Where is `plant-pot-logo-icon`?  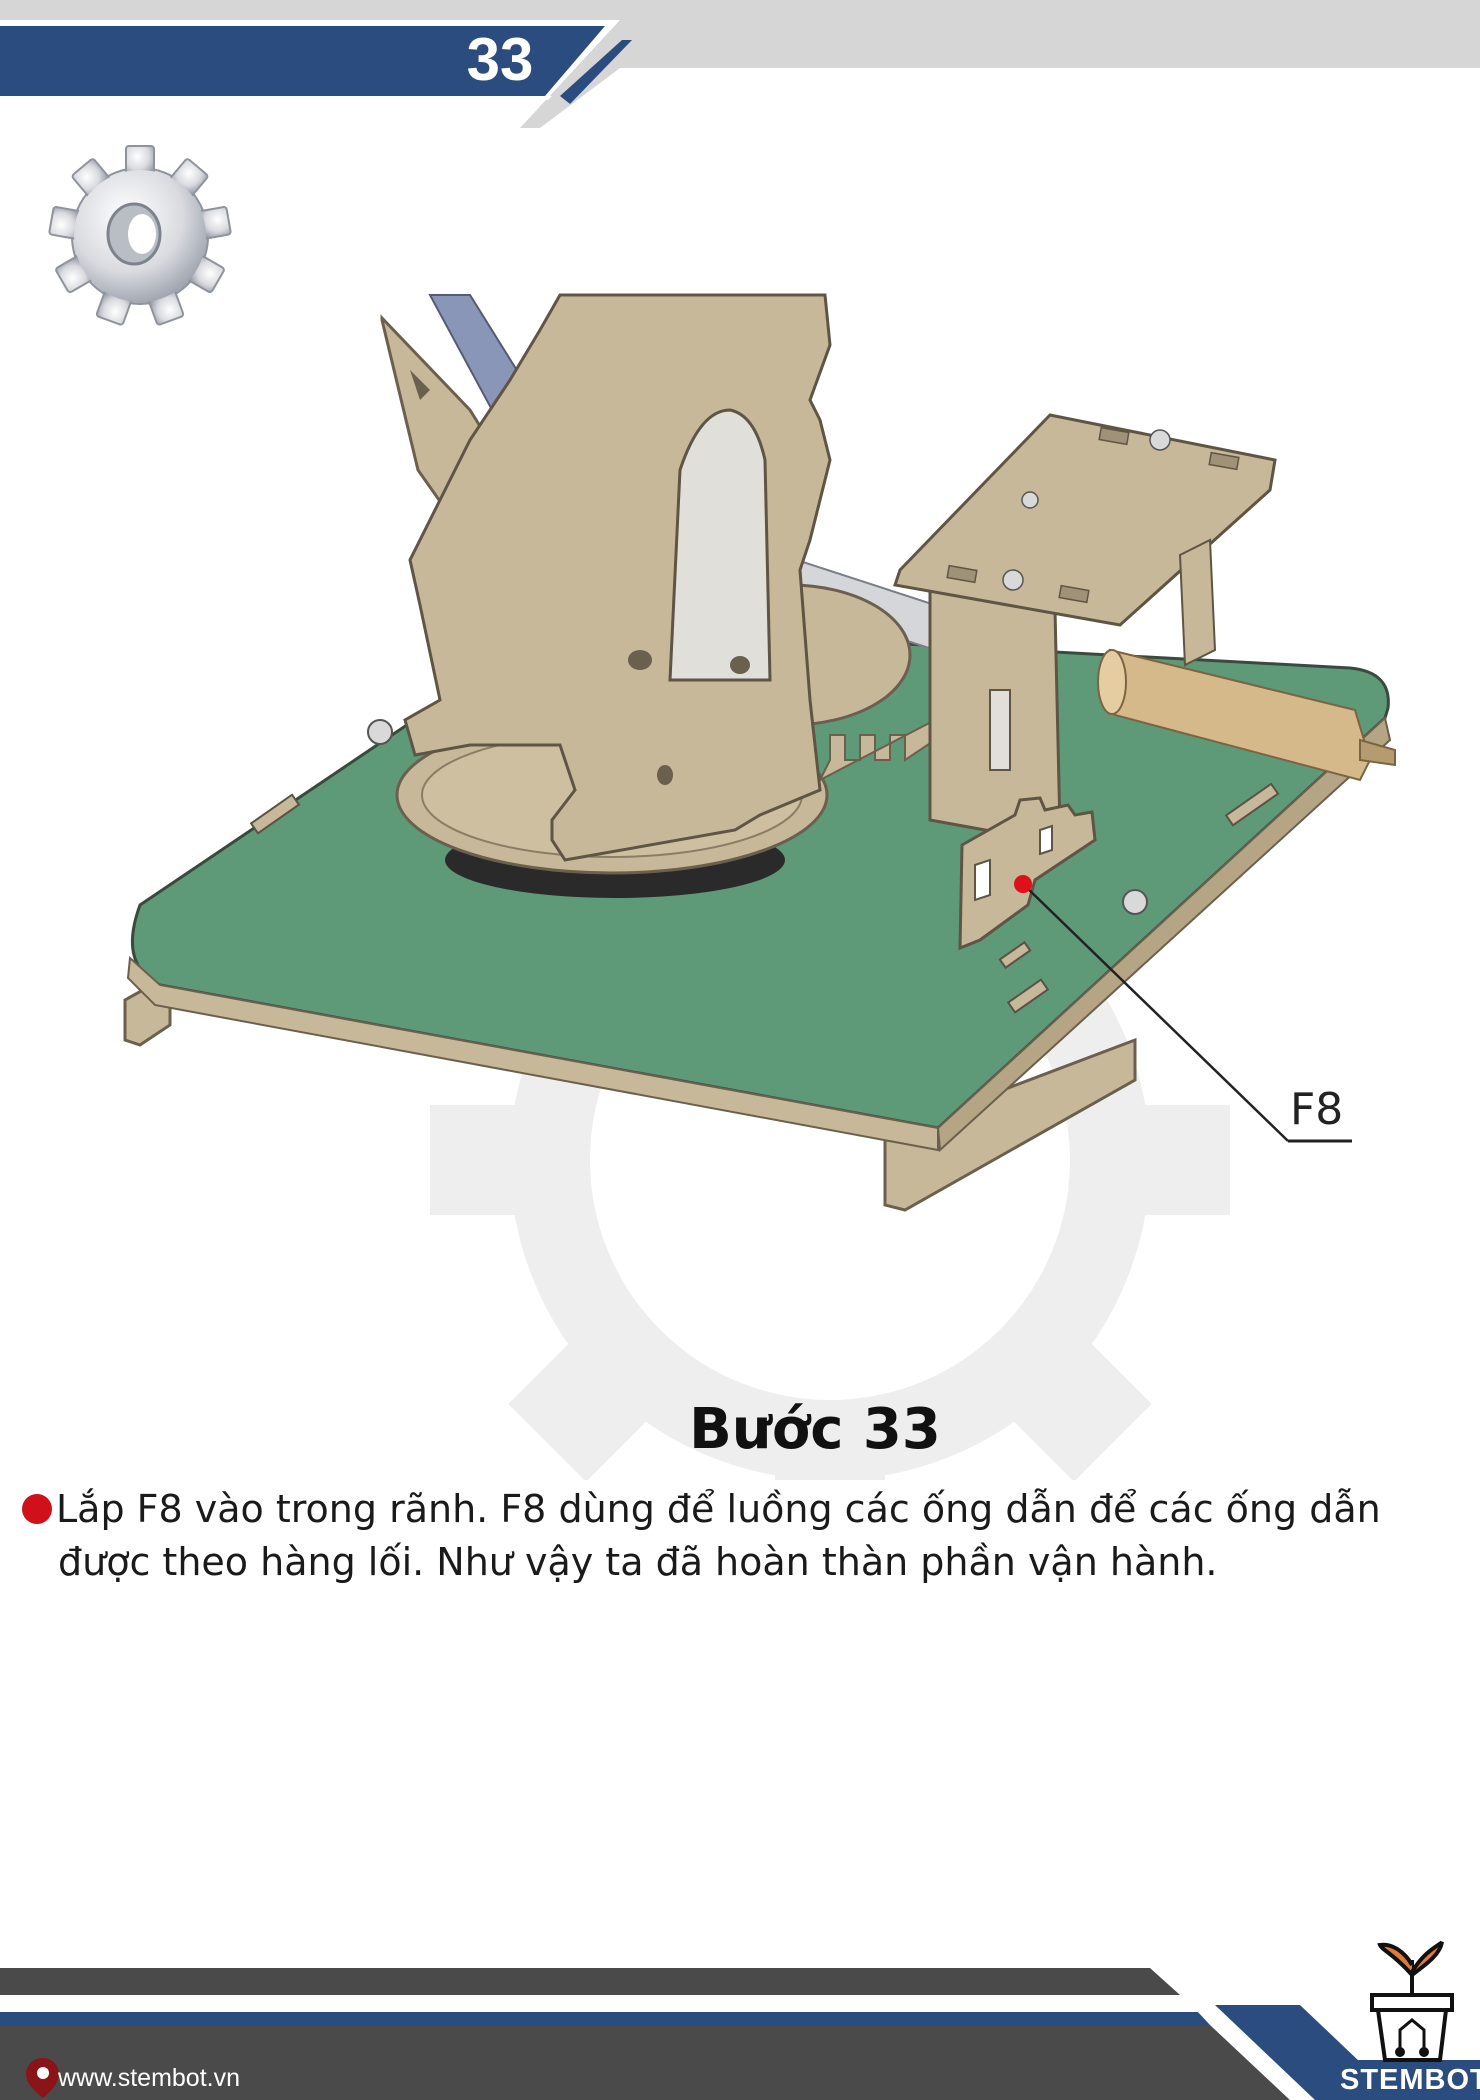 plant-pot-logo-icon is located at coordinates (1412, 2001).